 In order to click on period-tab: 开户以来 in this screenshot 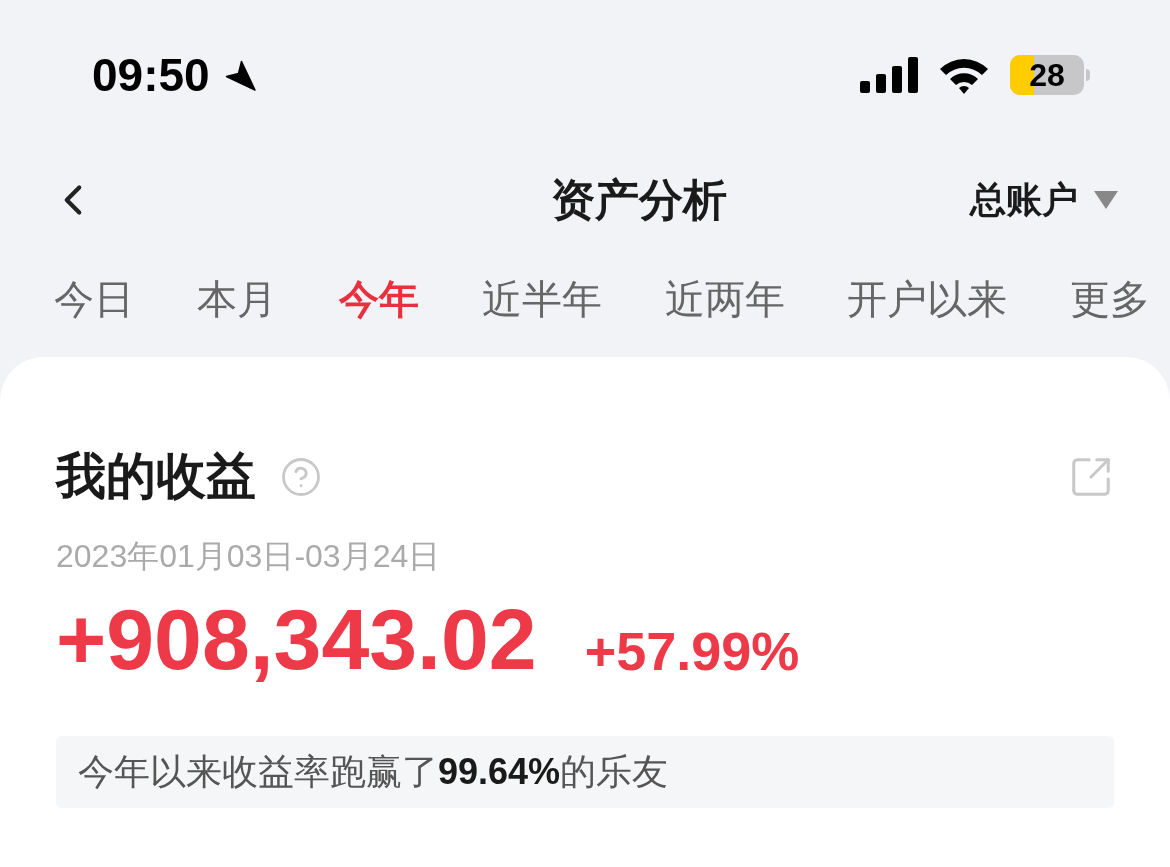, I will do `click(927, 298)`.